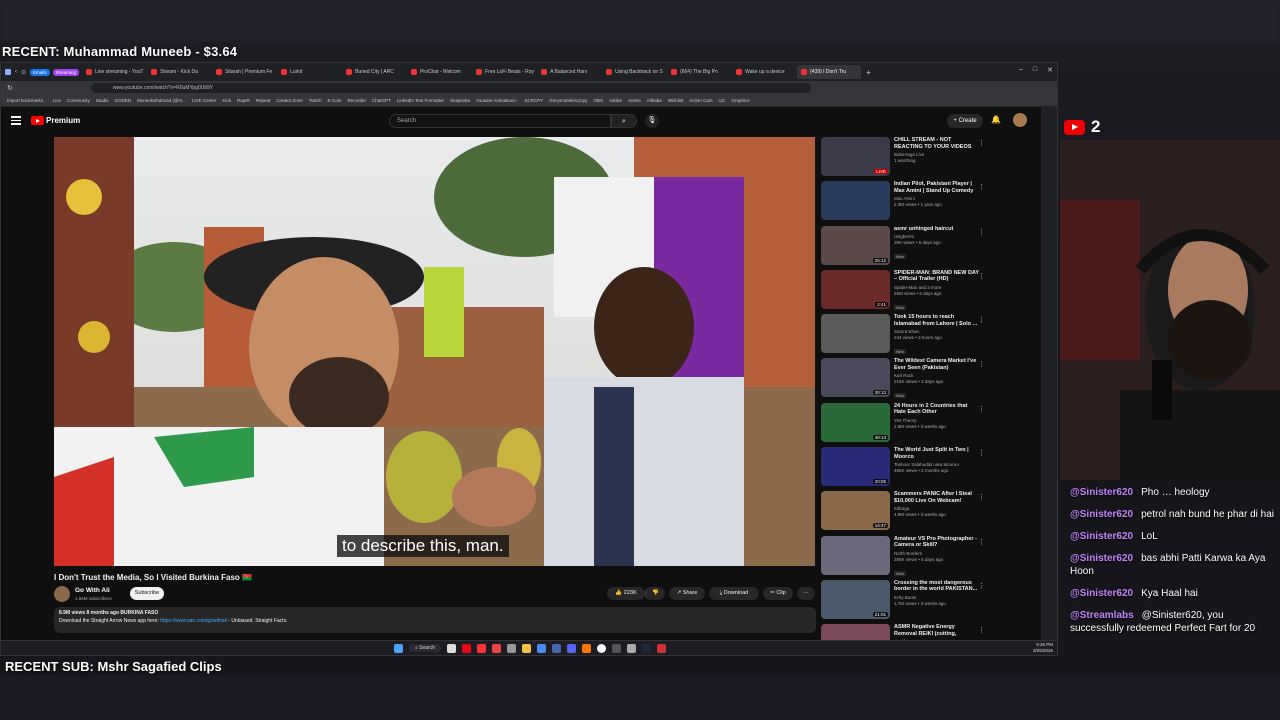 The height and width of the screenshot is (720, 1280). Describe the element at coordinates (460, 100) in the screenshot. I see `bookmark-item: Snapinsta` at that location.